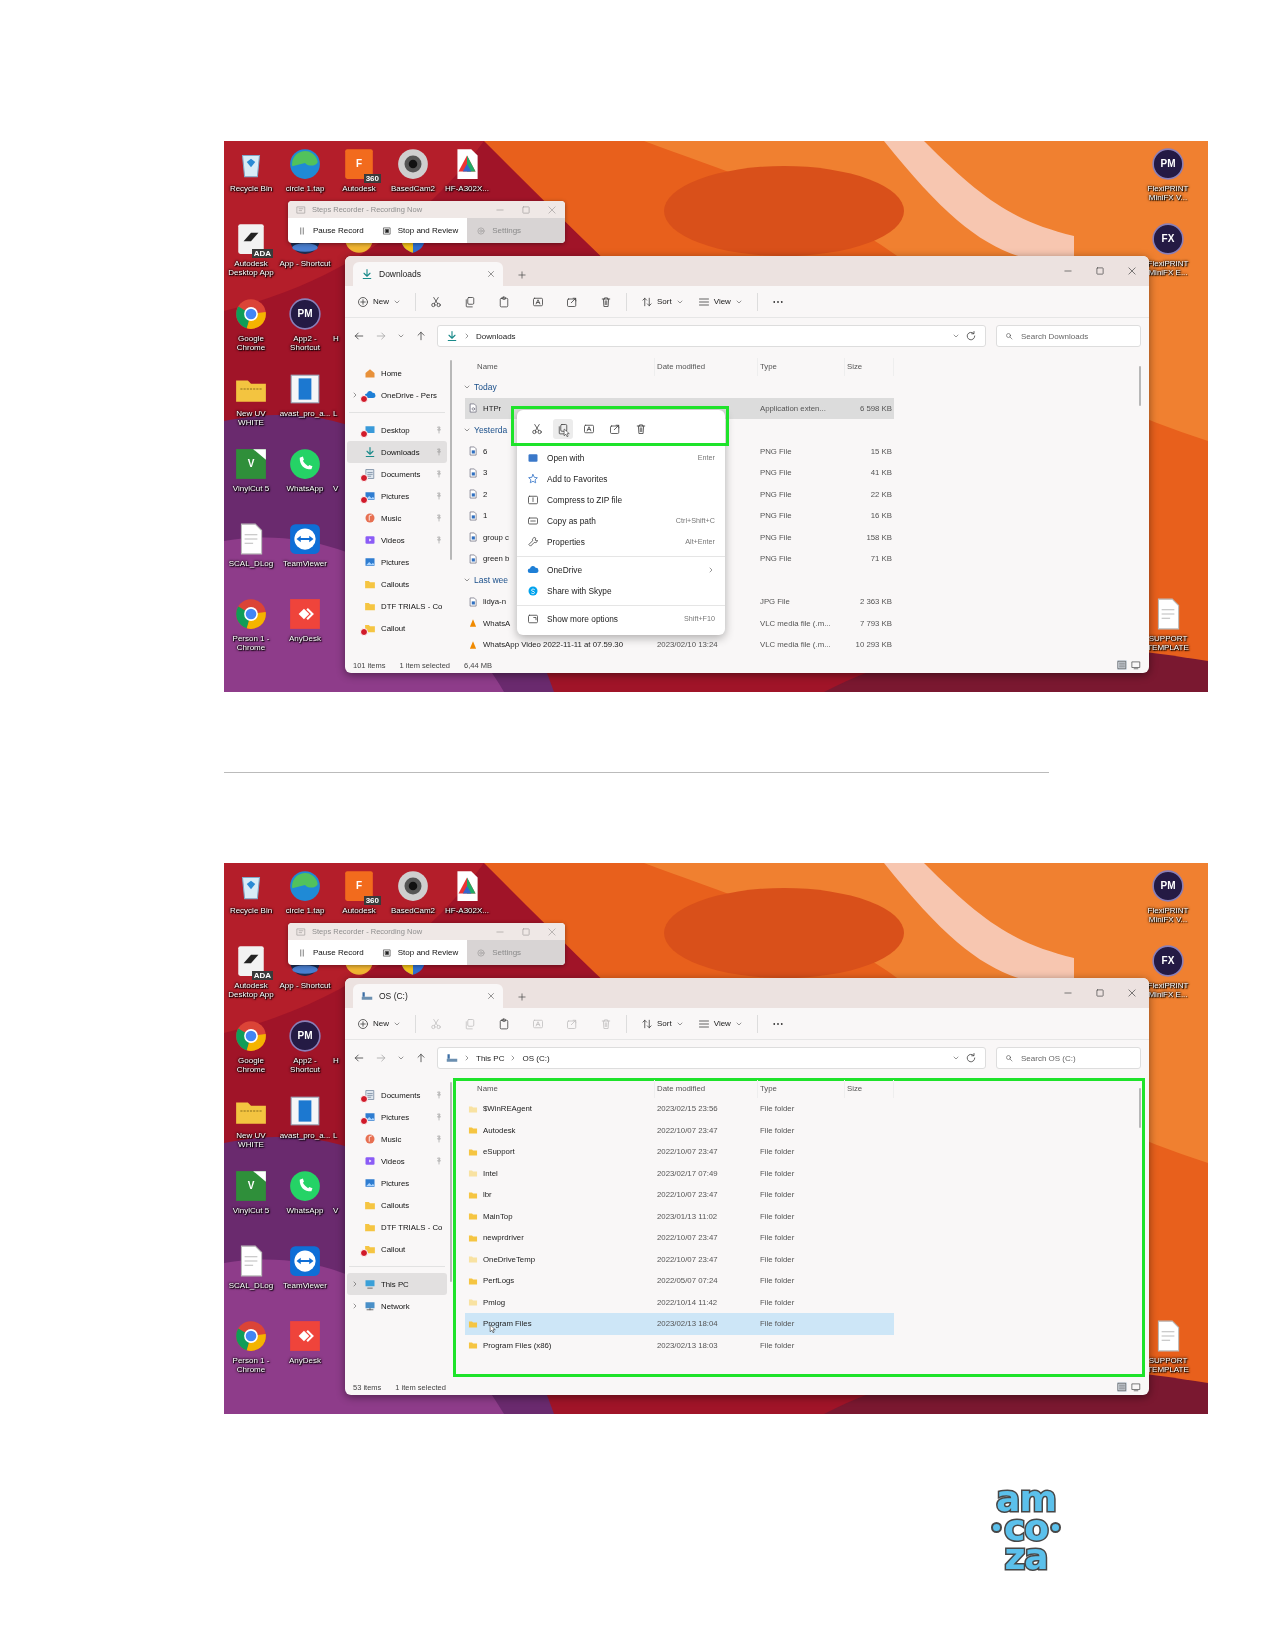 The height and width of the screenshot is (1650, 1275). What do you see at coordinates (1026, 1498) in the screenshot?
I see `logo-text: am` at bounding box center [1026, 1498].